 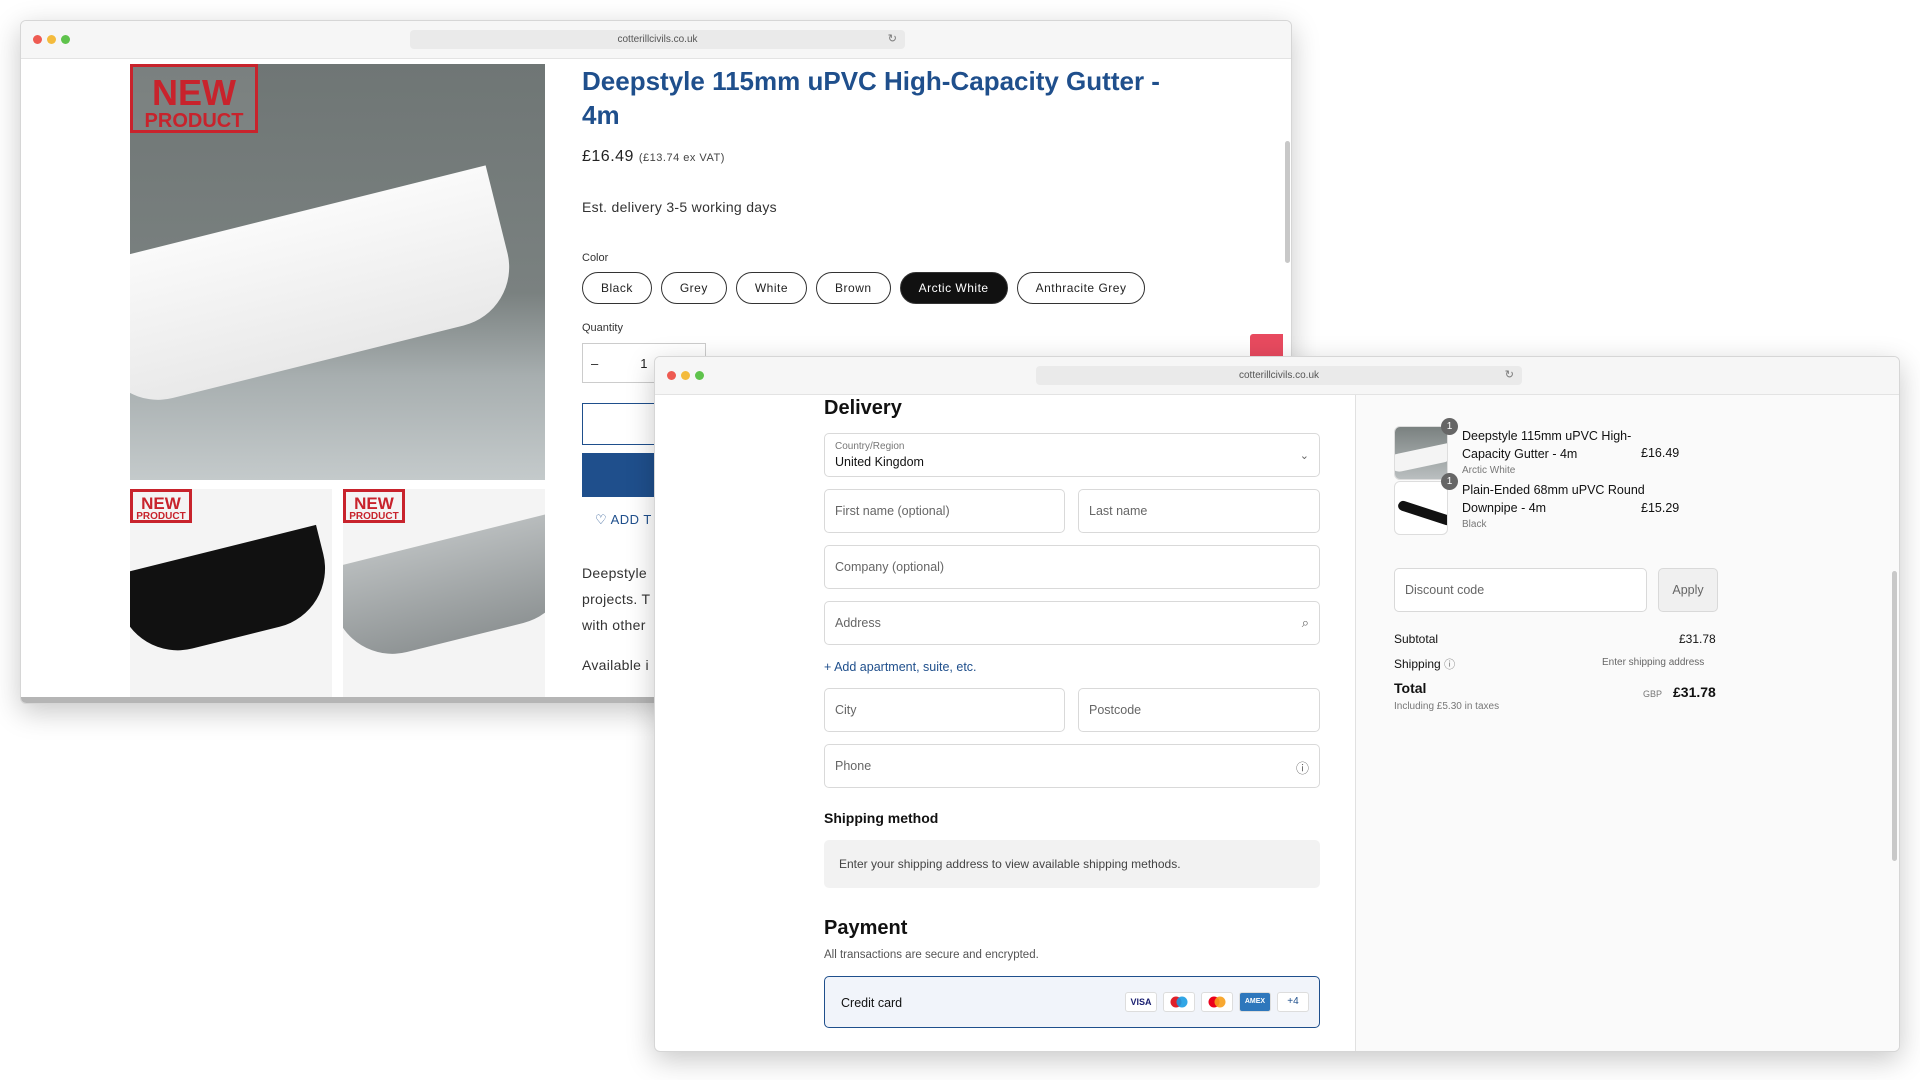 I want to click on delivery-heading: Delivery, so click(x=863, y=408).